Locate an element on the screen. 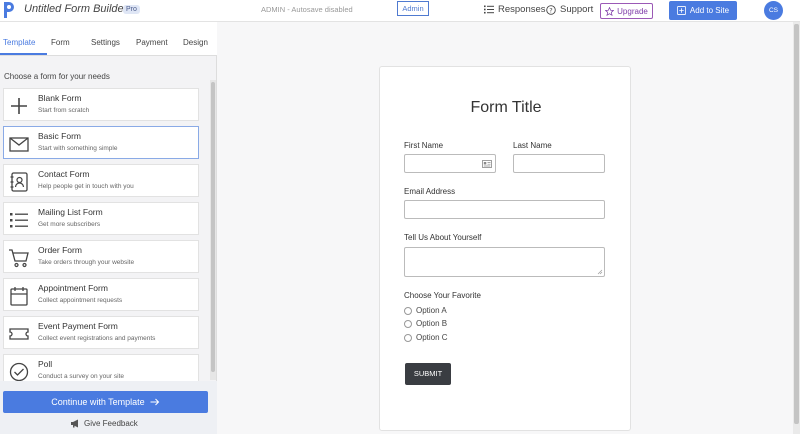 This screenshot has width=800, height=434. template-subtitle: Get more subscribers is located at coordinates (69, 224).